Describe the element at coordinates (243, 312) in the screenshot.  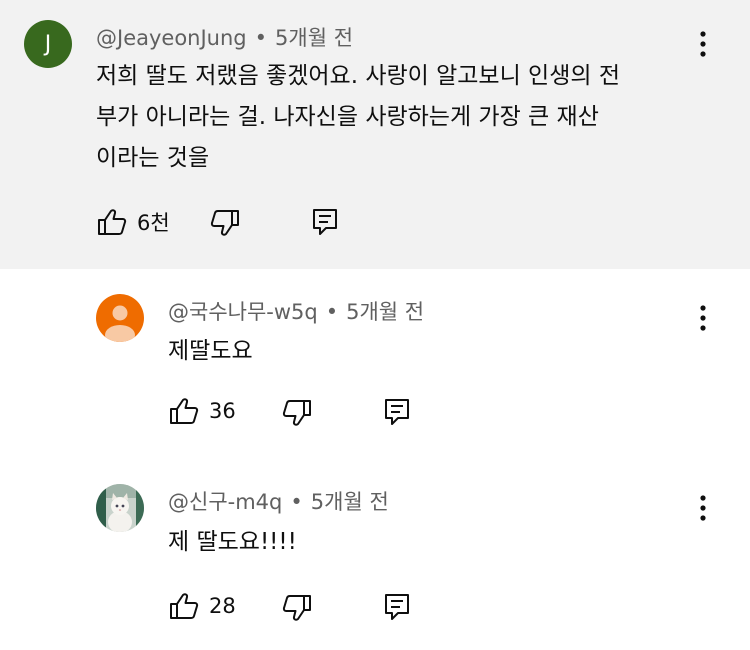
I see `comment-author: @국수나무-w5q` at that location.